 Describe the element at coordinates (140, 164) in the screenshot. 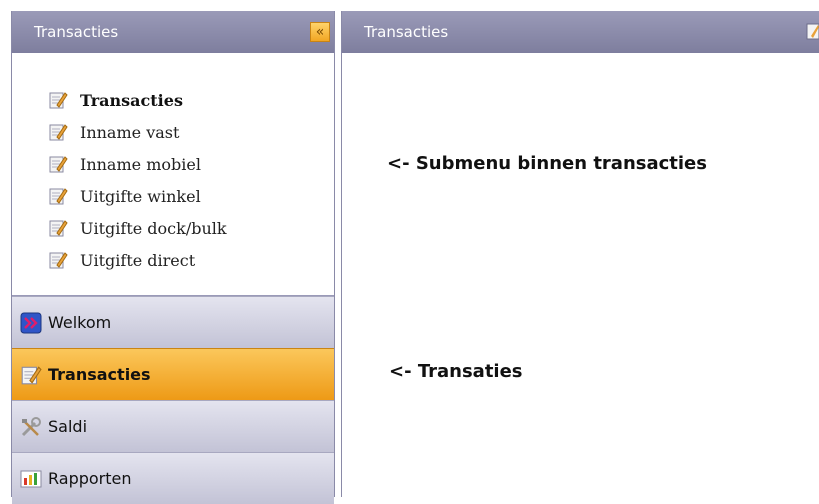

I see `submenu-item-label: Inname mobiel` at that location.